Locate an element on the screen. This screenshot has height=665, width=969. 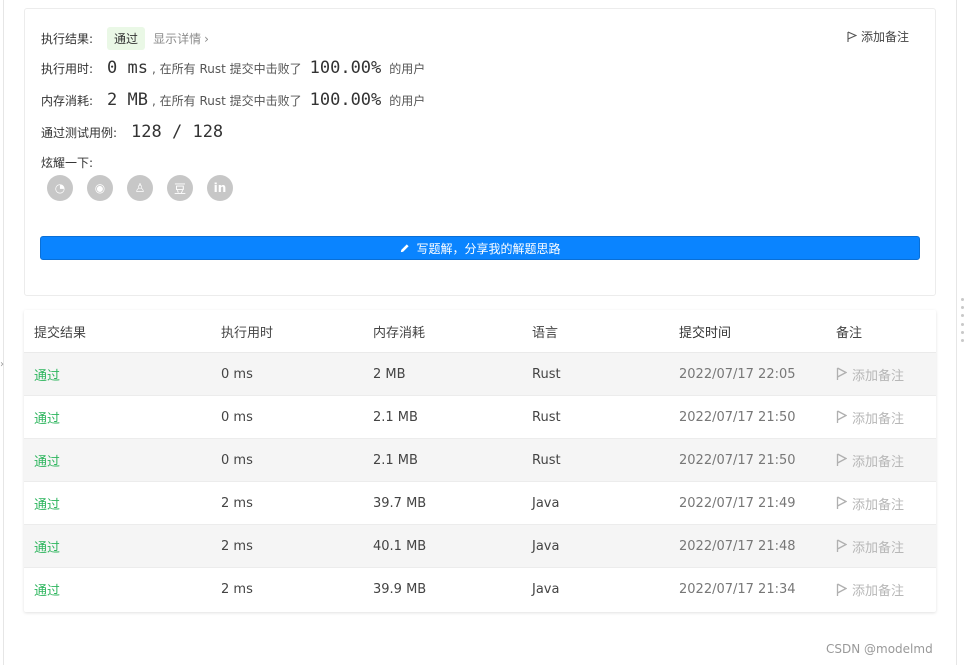
table-row: 通过 0 ms 2 MB Rust 2022/07/17 22:05 添加备注 is located at coordinates (480, 374).